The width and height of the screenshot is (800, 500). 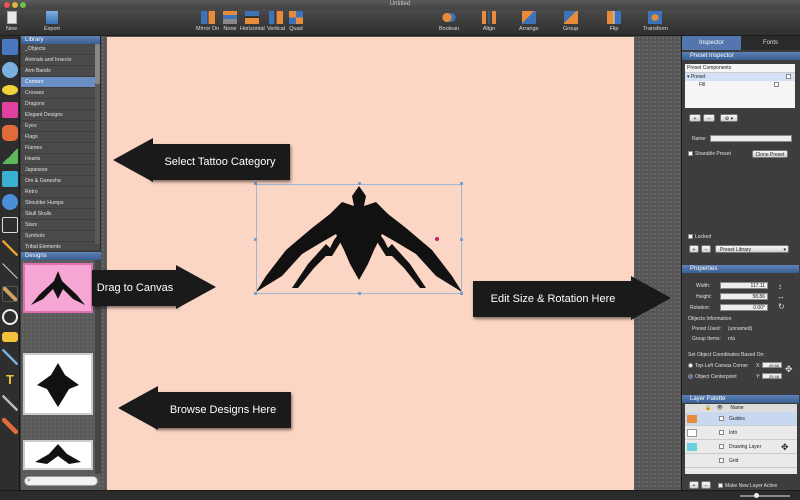 I want to click on rotate-icon: ↻, so click(x=781, y=306).